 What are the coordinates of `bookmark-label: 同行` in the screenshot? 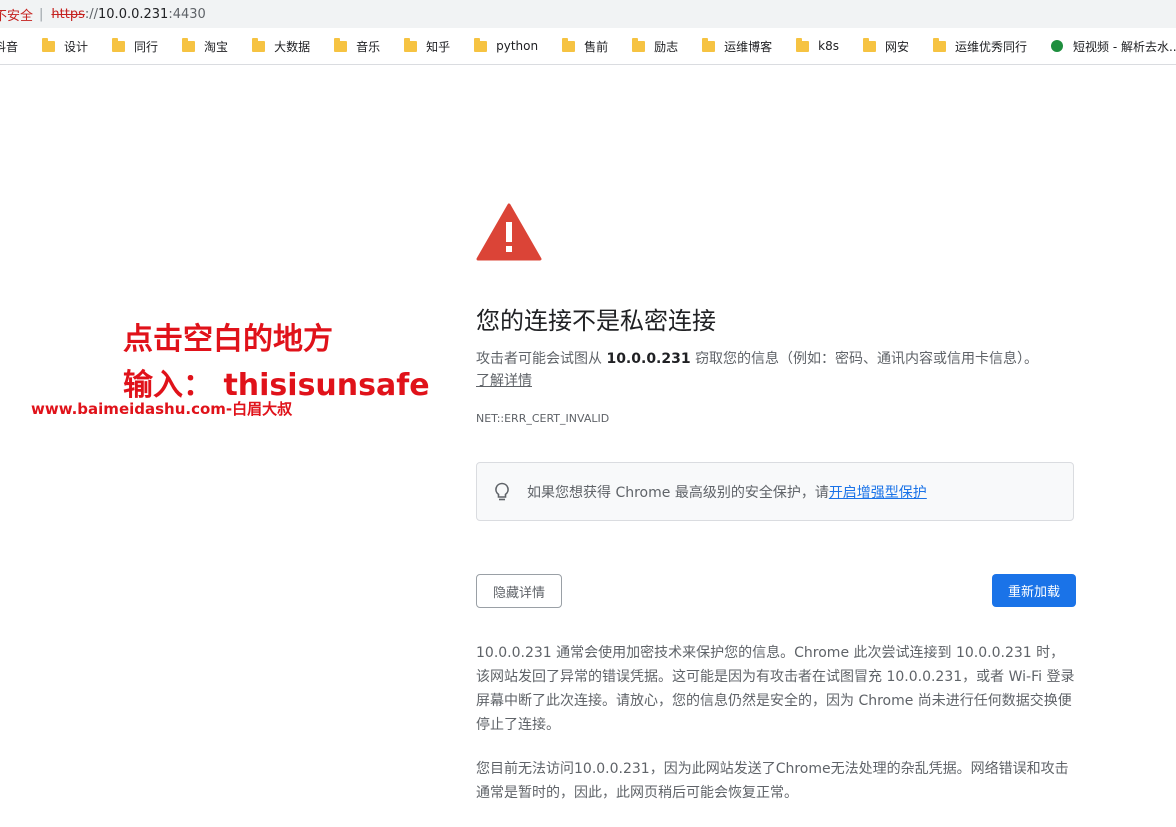 It's located at (146, 46).